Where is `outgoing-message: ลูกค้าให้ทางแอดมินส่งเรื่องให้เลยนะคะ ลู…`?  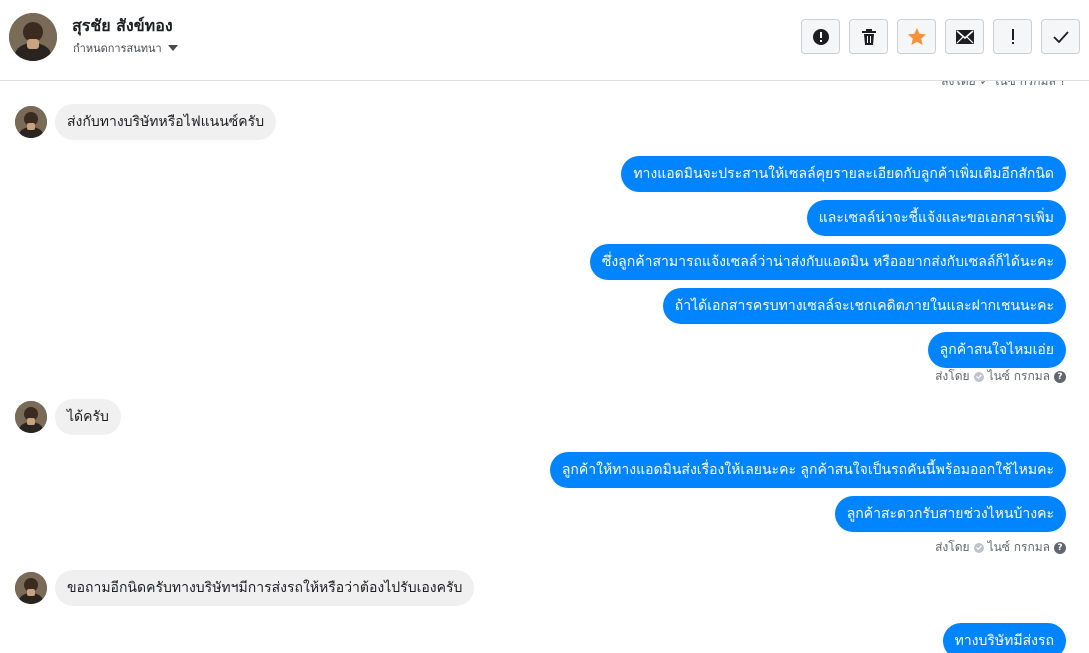 outgoing-message: ลูกค้าให้ทางแอดมินส่งเรื่องให้เลยนะคะ ลู… is located at coordinates (807, 470).